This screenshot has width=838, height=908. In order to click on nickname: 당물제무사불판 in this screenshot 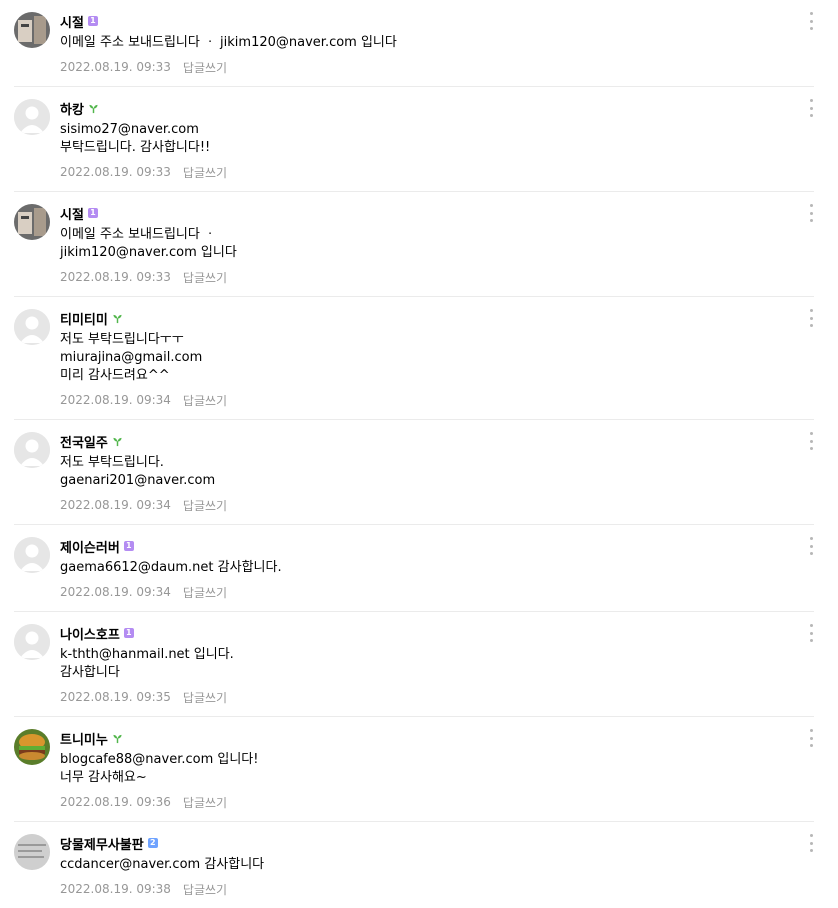, I will do `click(102, 843)`.